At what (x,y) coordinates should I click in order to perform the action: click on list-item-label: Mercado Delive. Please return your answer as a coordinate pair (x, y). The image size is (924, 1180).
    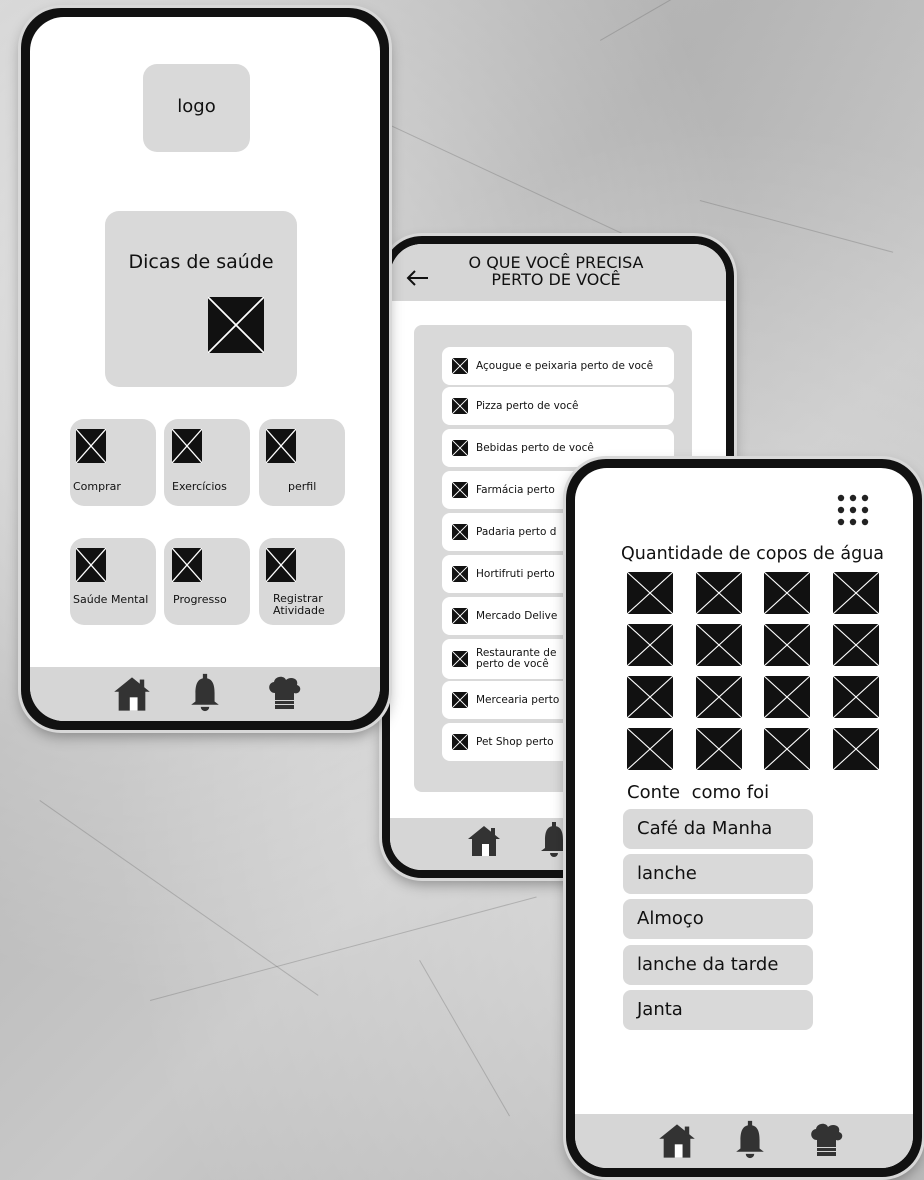
    Looking at the image, I should click on (517, 615).